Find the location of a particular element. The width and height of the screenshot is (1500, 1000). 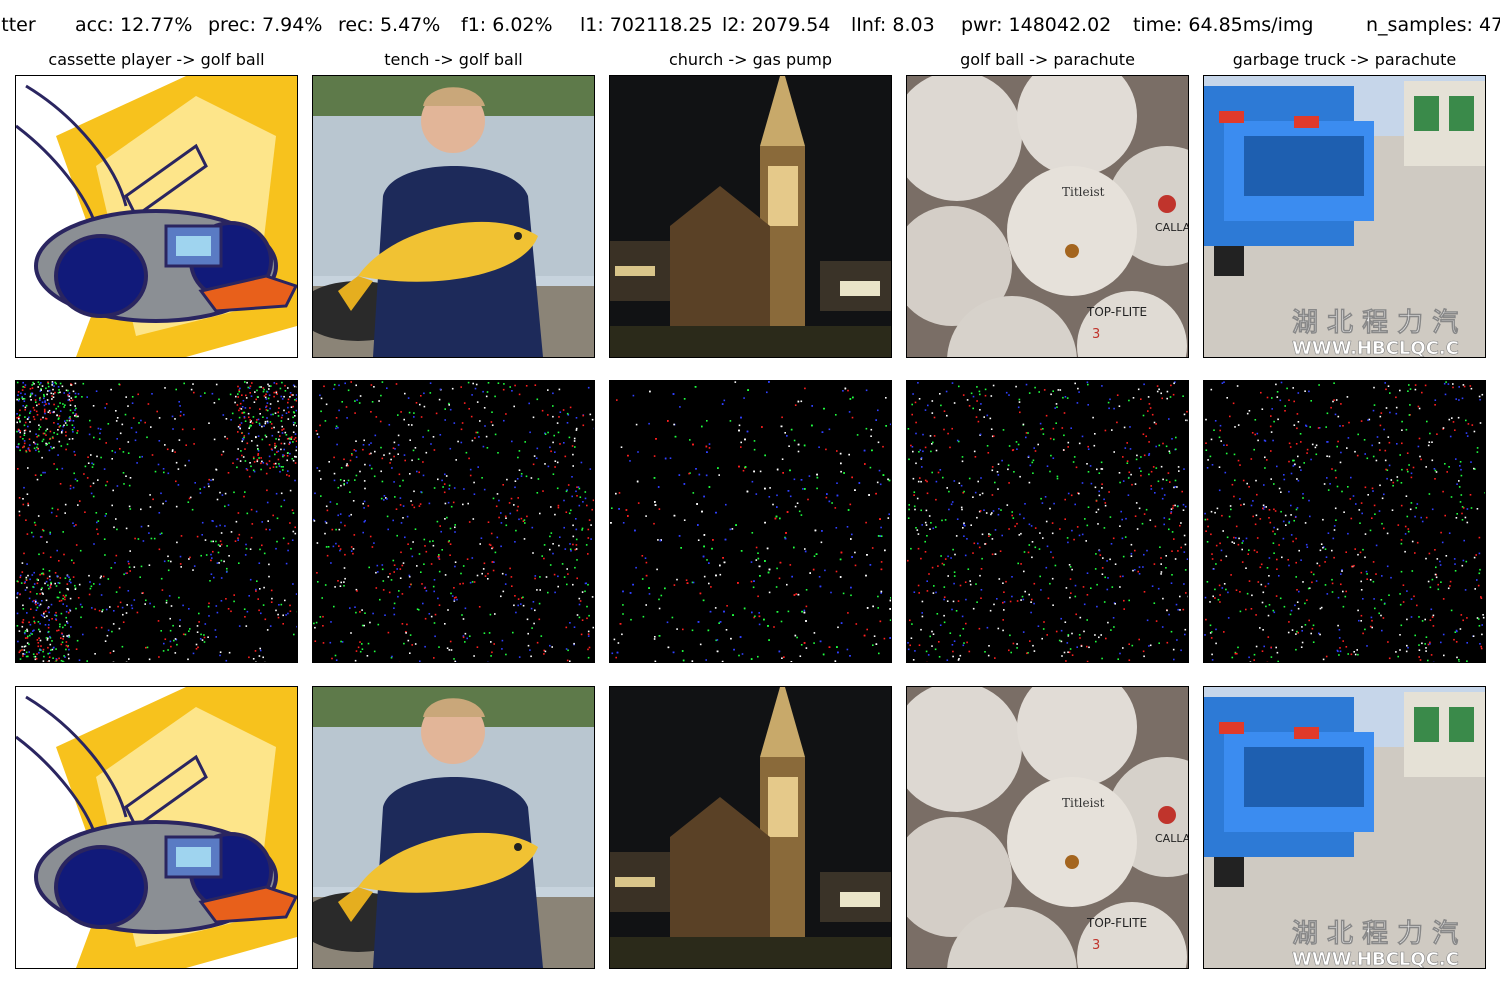

column-title: garbage truck -> parachute is located at coordinates (1344, 59).